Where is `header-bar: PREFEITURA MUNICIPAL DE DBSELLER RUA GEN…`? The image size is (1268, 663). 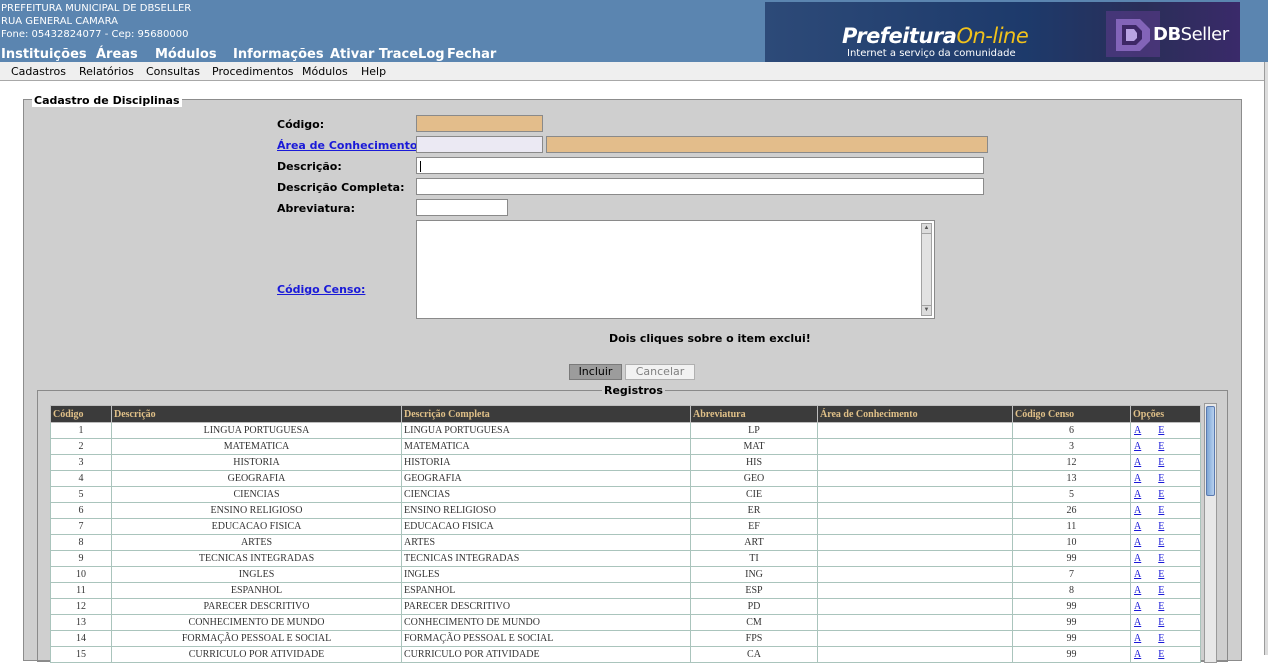 header-bar: PREFEITURA MUNICIPAL DE DBSELLER RUA GEN… is located at coordinates (634, 31).